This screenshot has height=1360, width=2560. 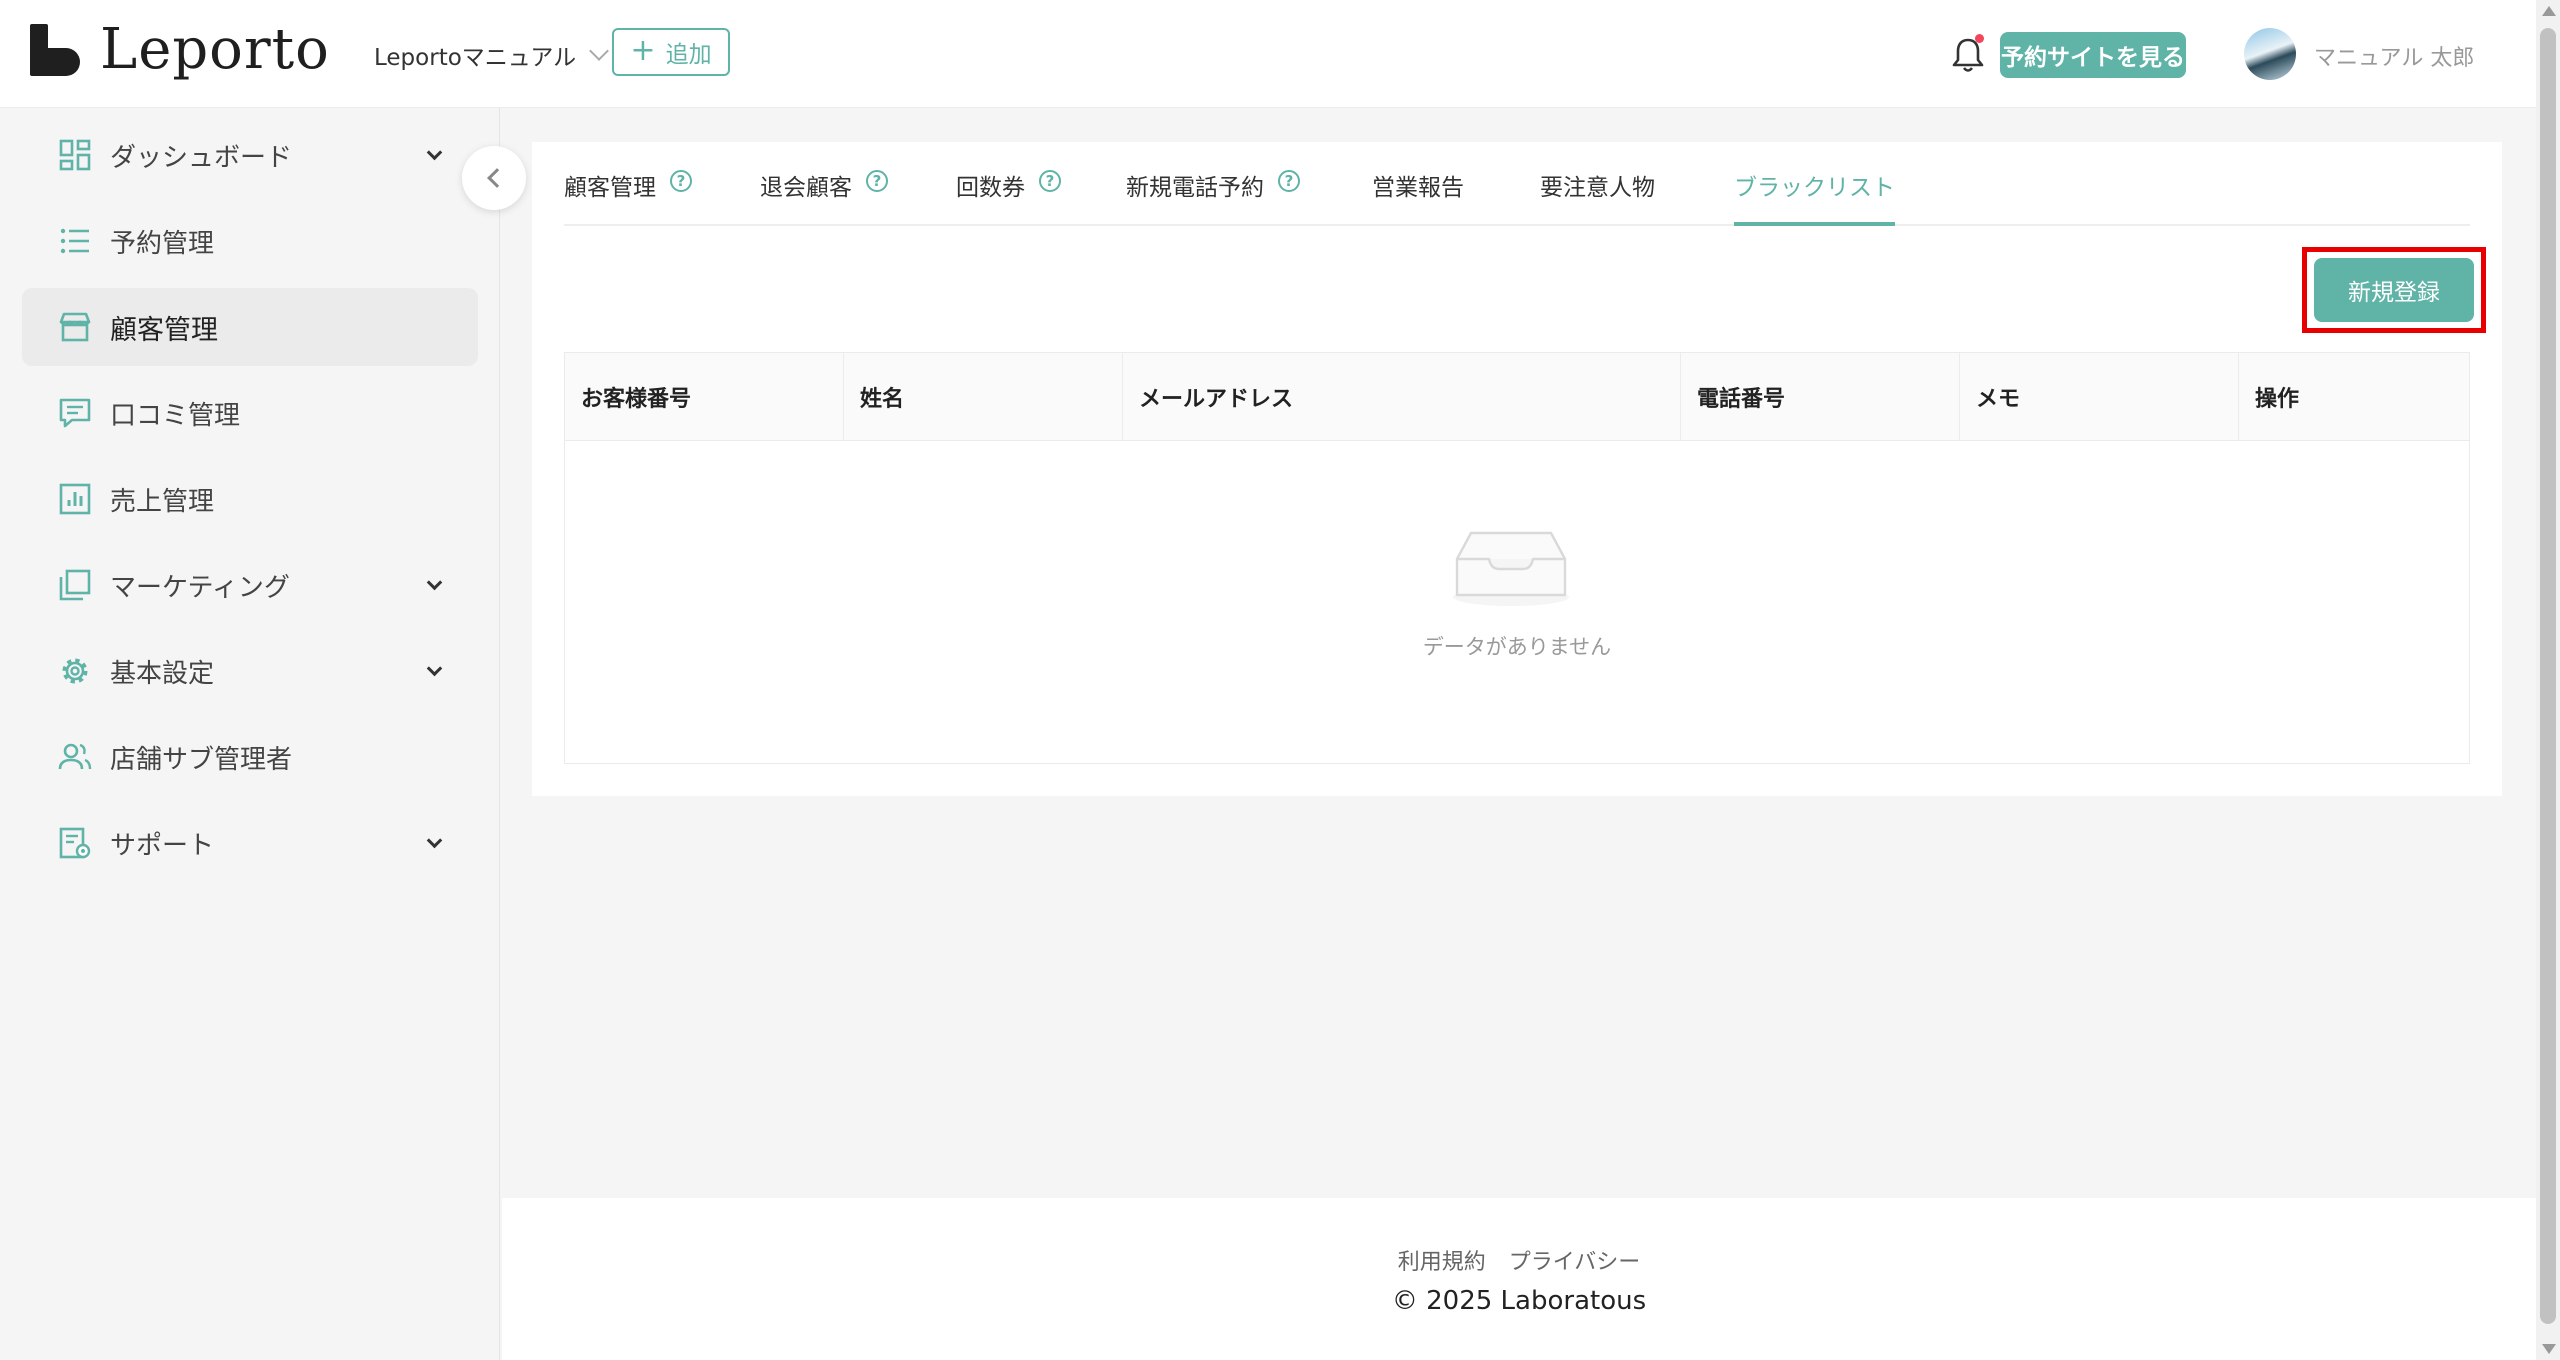 What do you see at coordinates (162, 501) in the screenshot?
I see `sidebar-item-label: 売上管理` at bounding box center [162, 501].